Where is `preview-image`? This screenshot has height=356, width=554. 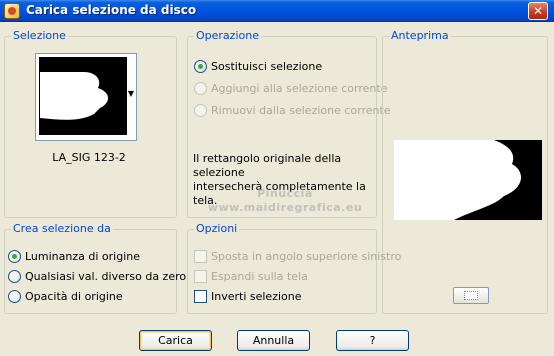
preview-image is located at coordinates (468, 180).